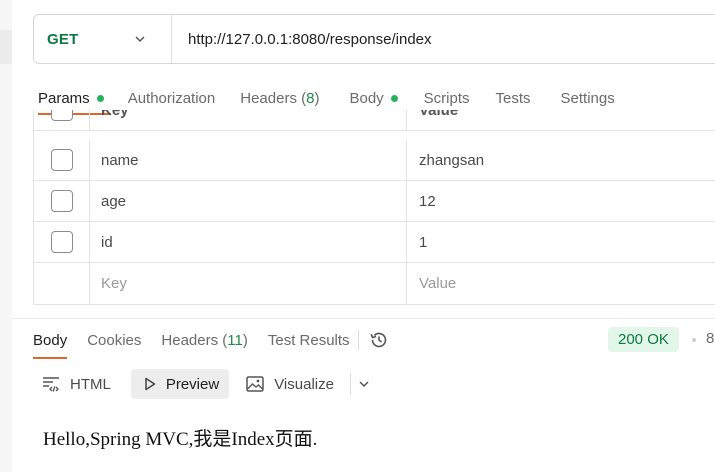  I want to click on left-gutter, so click(6, 236).